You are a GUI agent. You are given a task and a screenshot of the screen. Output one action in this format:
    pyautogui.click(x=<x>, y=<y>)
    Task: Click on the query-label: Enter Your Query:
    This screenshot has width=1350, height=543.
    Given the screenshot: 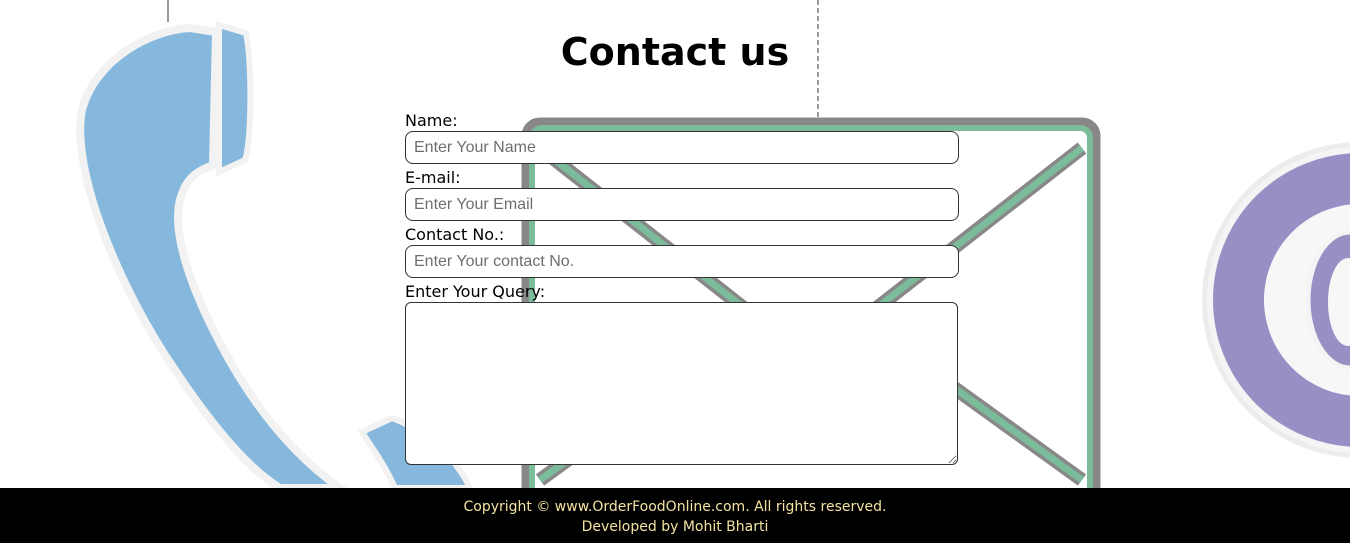 What is the action you would take?
    pyautogui.click(x=475, y=291)
    